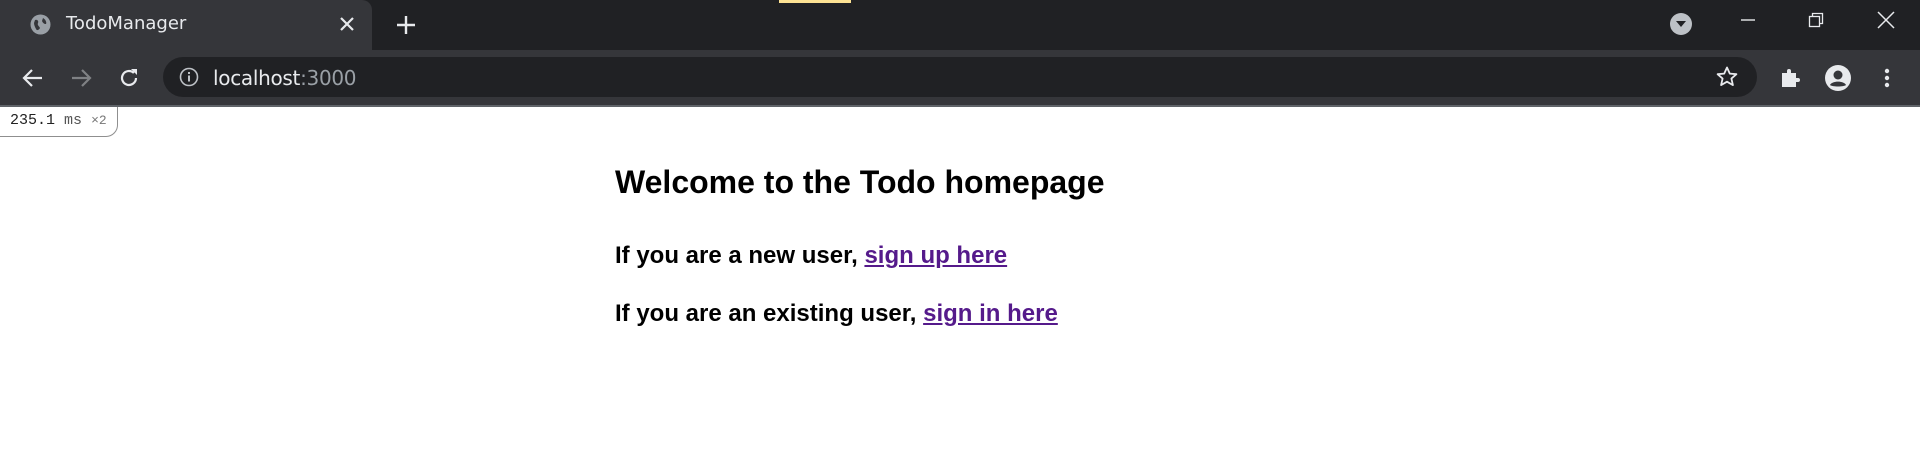 This screenshot has height=460, width=1920. I want to click on browser-tab: TodoManager, so click(186, 25).